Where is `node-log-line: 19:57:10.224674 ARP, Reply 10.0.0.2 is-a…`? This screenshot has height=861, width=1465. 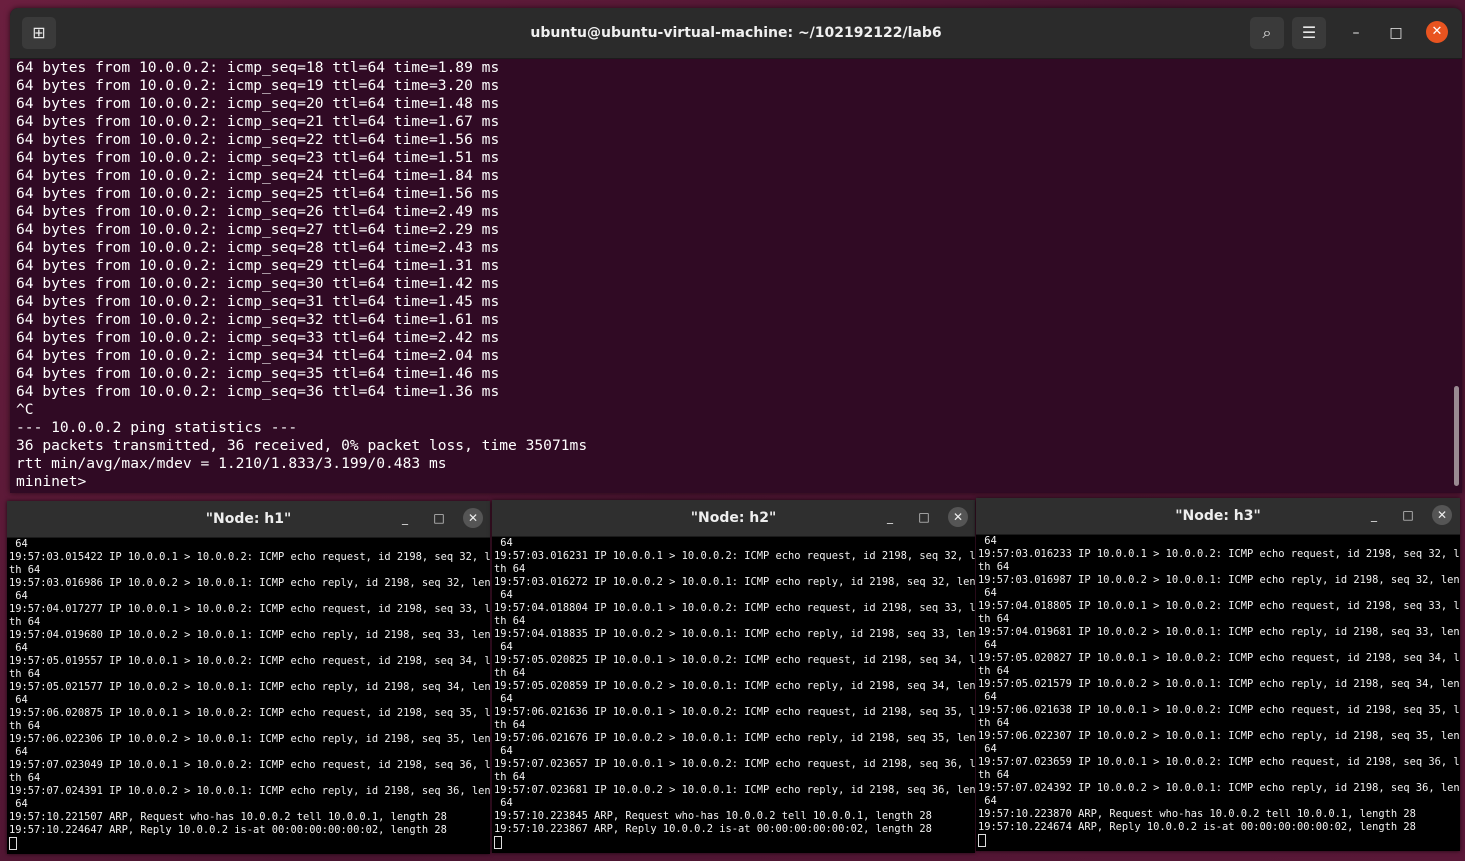 node-log-line: 19:57:10.224674 ARP, Reply 10.0.0.2 is-a… is located at coordinates (1197, 827).